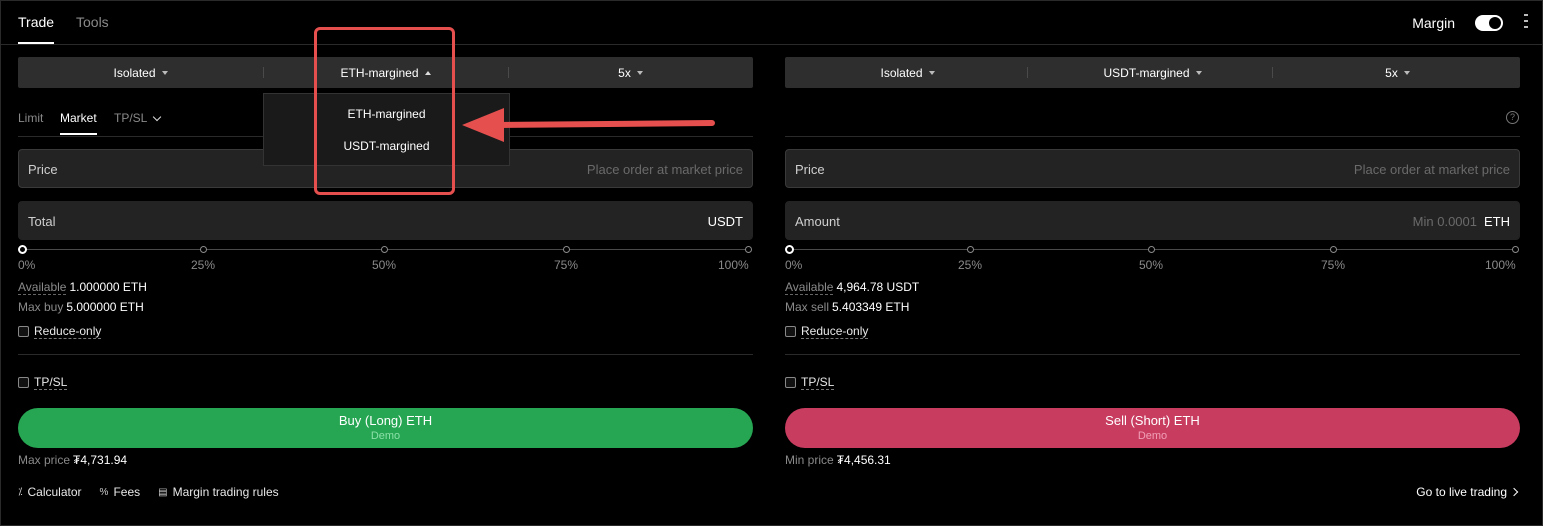  What do you see at coordinates (127, 492) in the screenshot?
I see `fees-label: Fees` at bounding box center [127, 492].